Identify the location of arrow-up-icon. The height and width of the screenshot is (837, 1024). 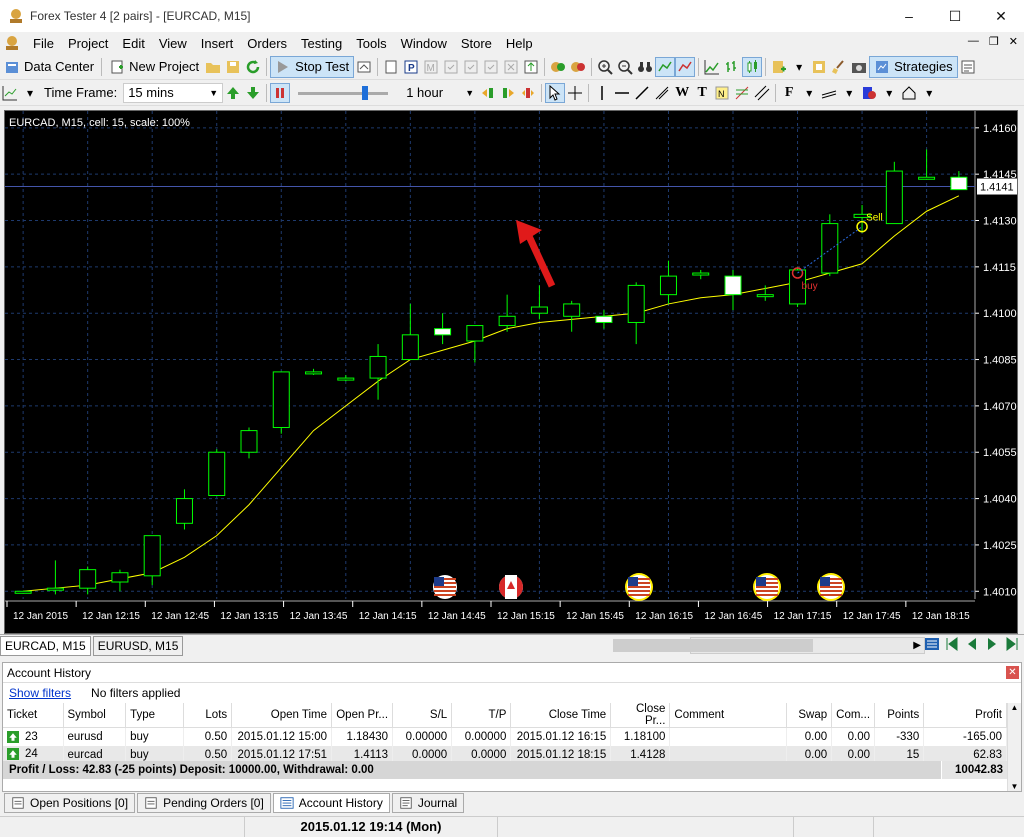
(233, 93).